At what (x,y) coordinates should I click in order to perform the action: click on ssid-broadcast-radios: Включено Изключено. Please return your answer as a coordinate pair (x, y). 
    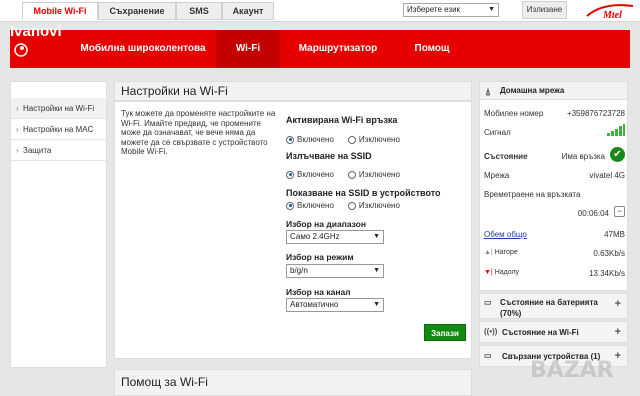
    Looking at the image, I should click on (343, 174).